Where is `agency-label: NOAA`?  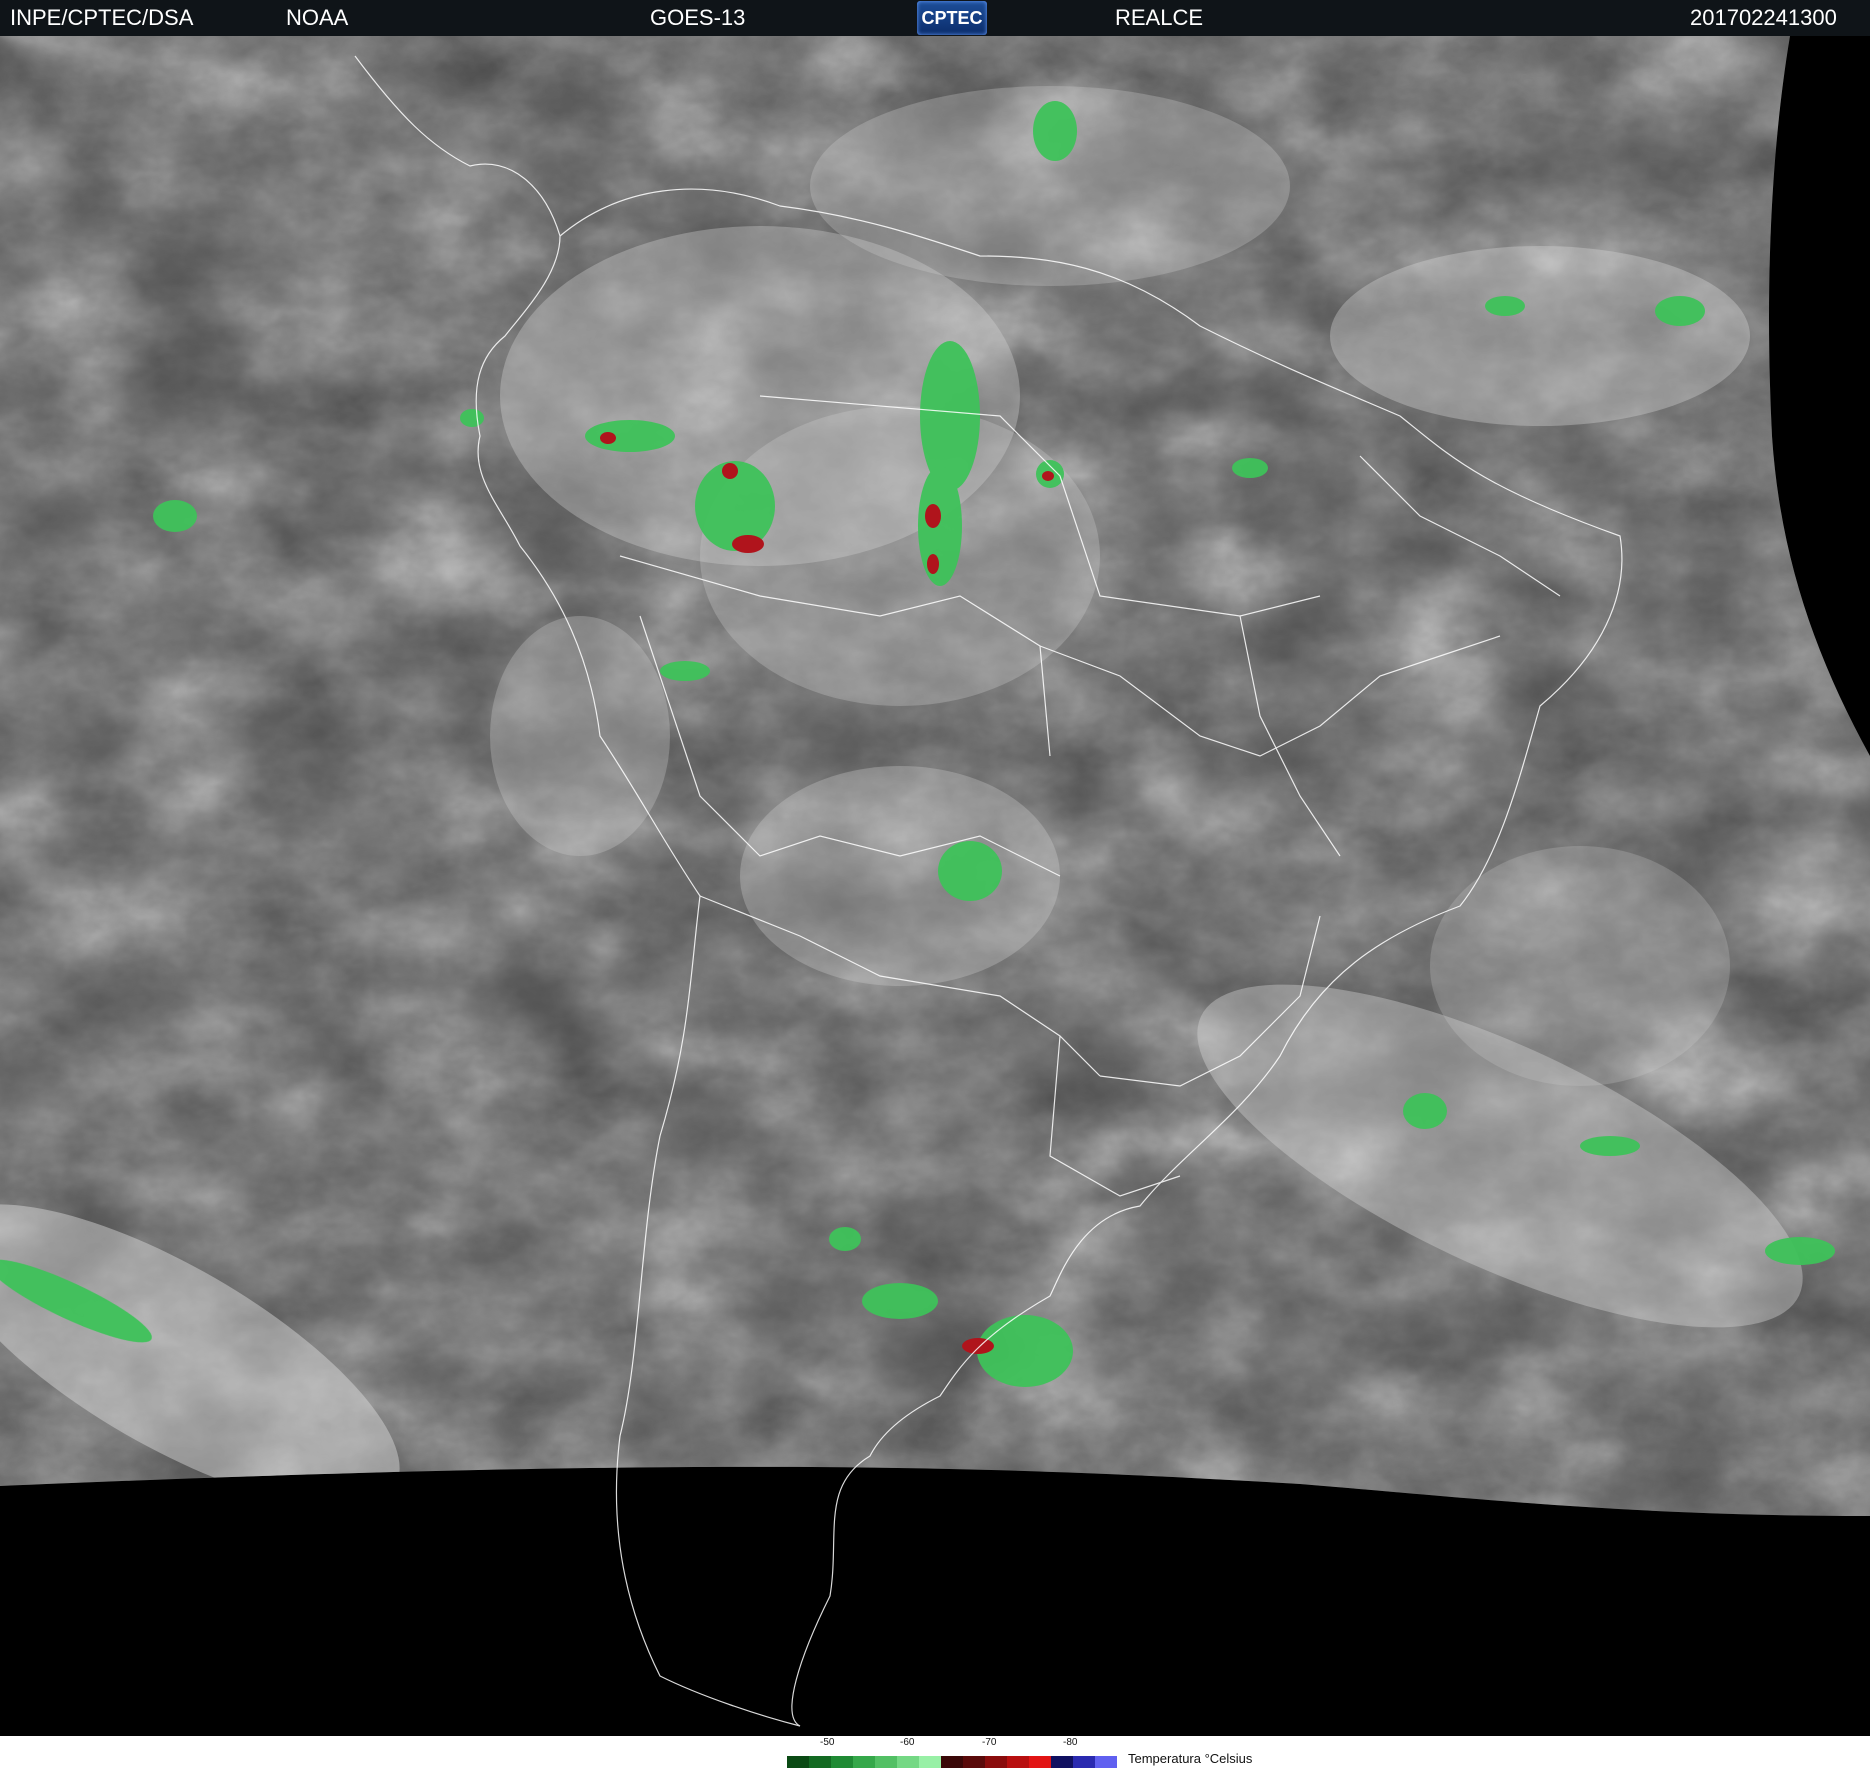 agency-label: NOAA is located at coordinates (317, 17).